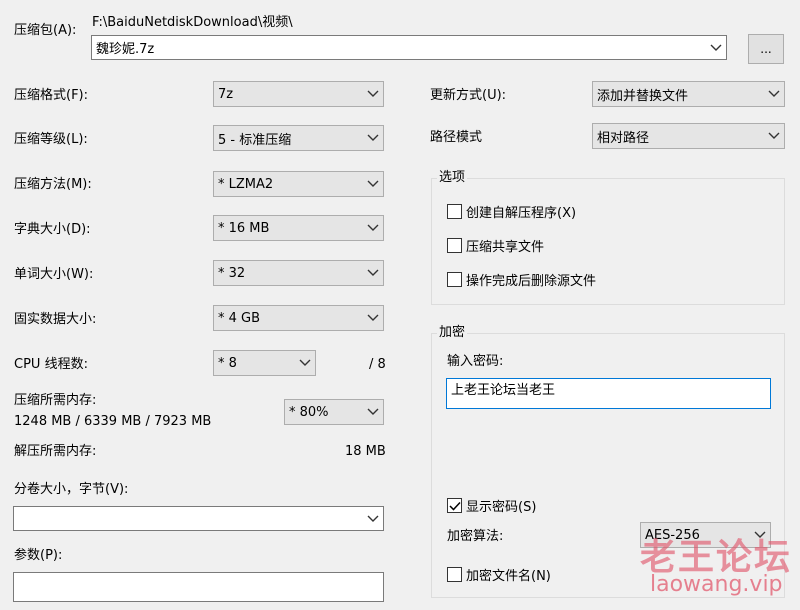  What do you see at coordinates (298, 228) in the screenshot?
I see `dict-select: * 16 MB` at bounding box center [298, 228].